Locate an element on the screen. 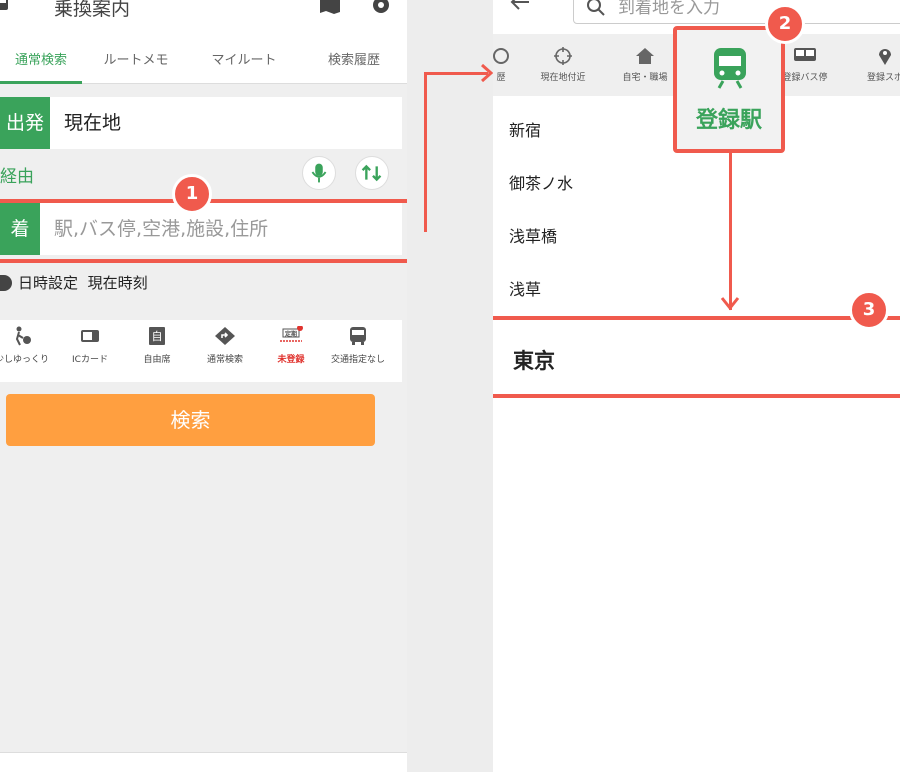  pin-icon is located at coordinates (885, 57).